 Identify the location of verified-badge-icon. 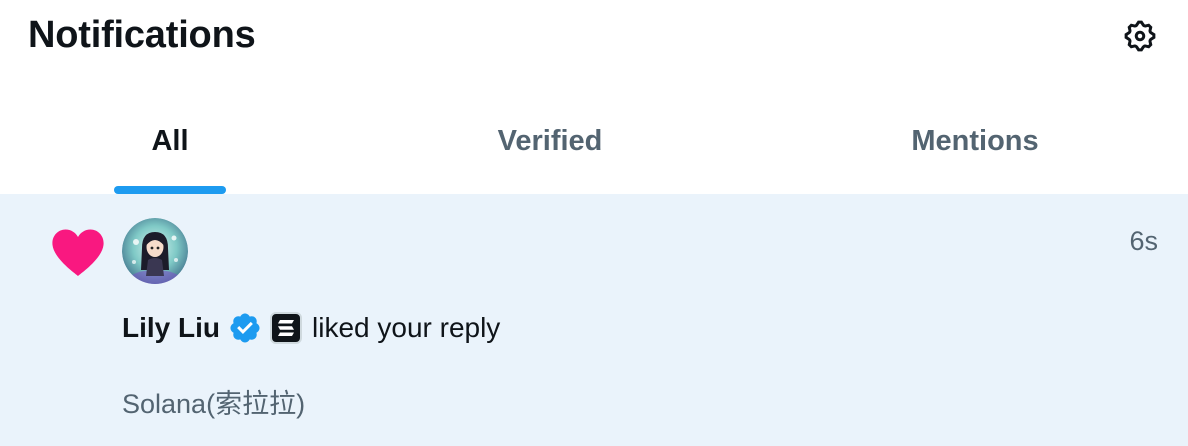
(245, 328).